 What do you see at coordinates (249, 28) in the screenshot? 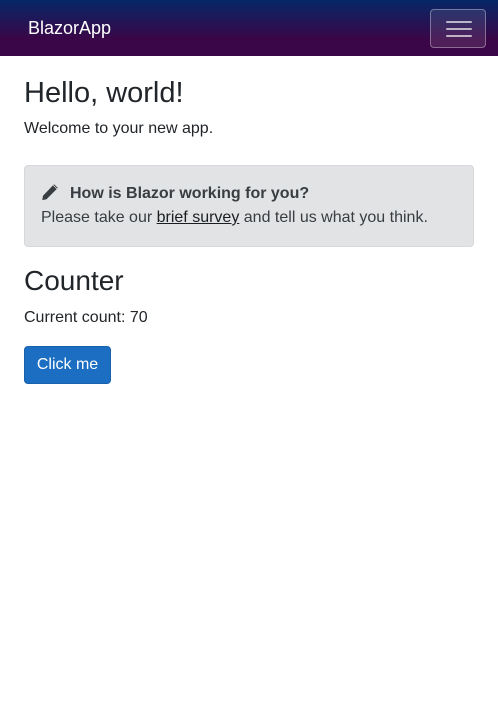
I see `top-navbar: BlazorApp` at bounding box center [249, 28].